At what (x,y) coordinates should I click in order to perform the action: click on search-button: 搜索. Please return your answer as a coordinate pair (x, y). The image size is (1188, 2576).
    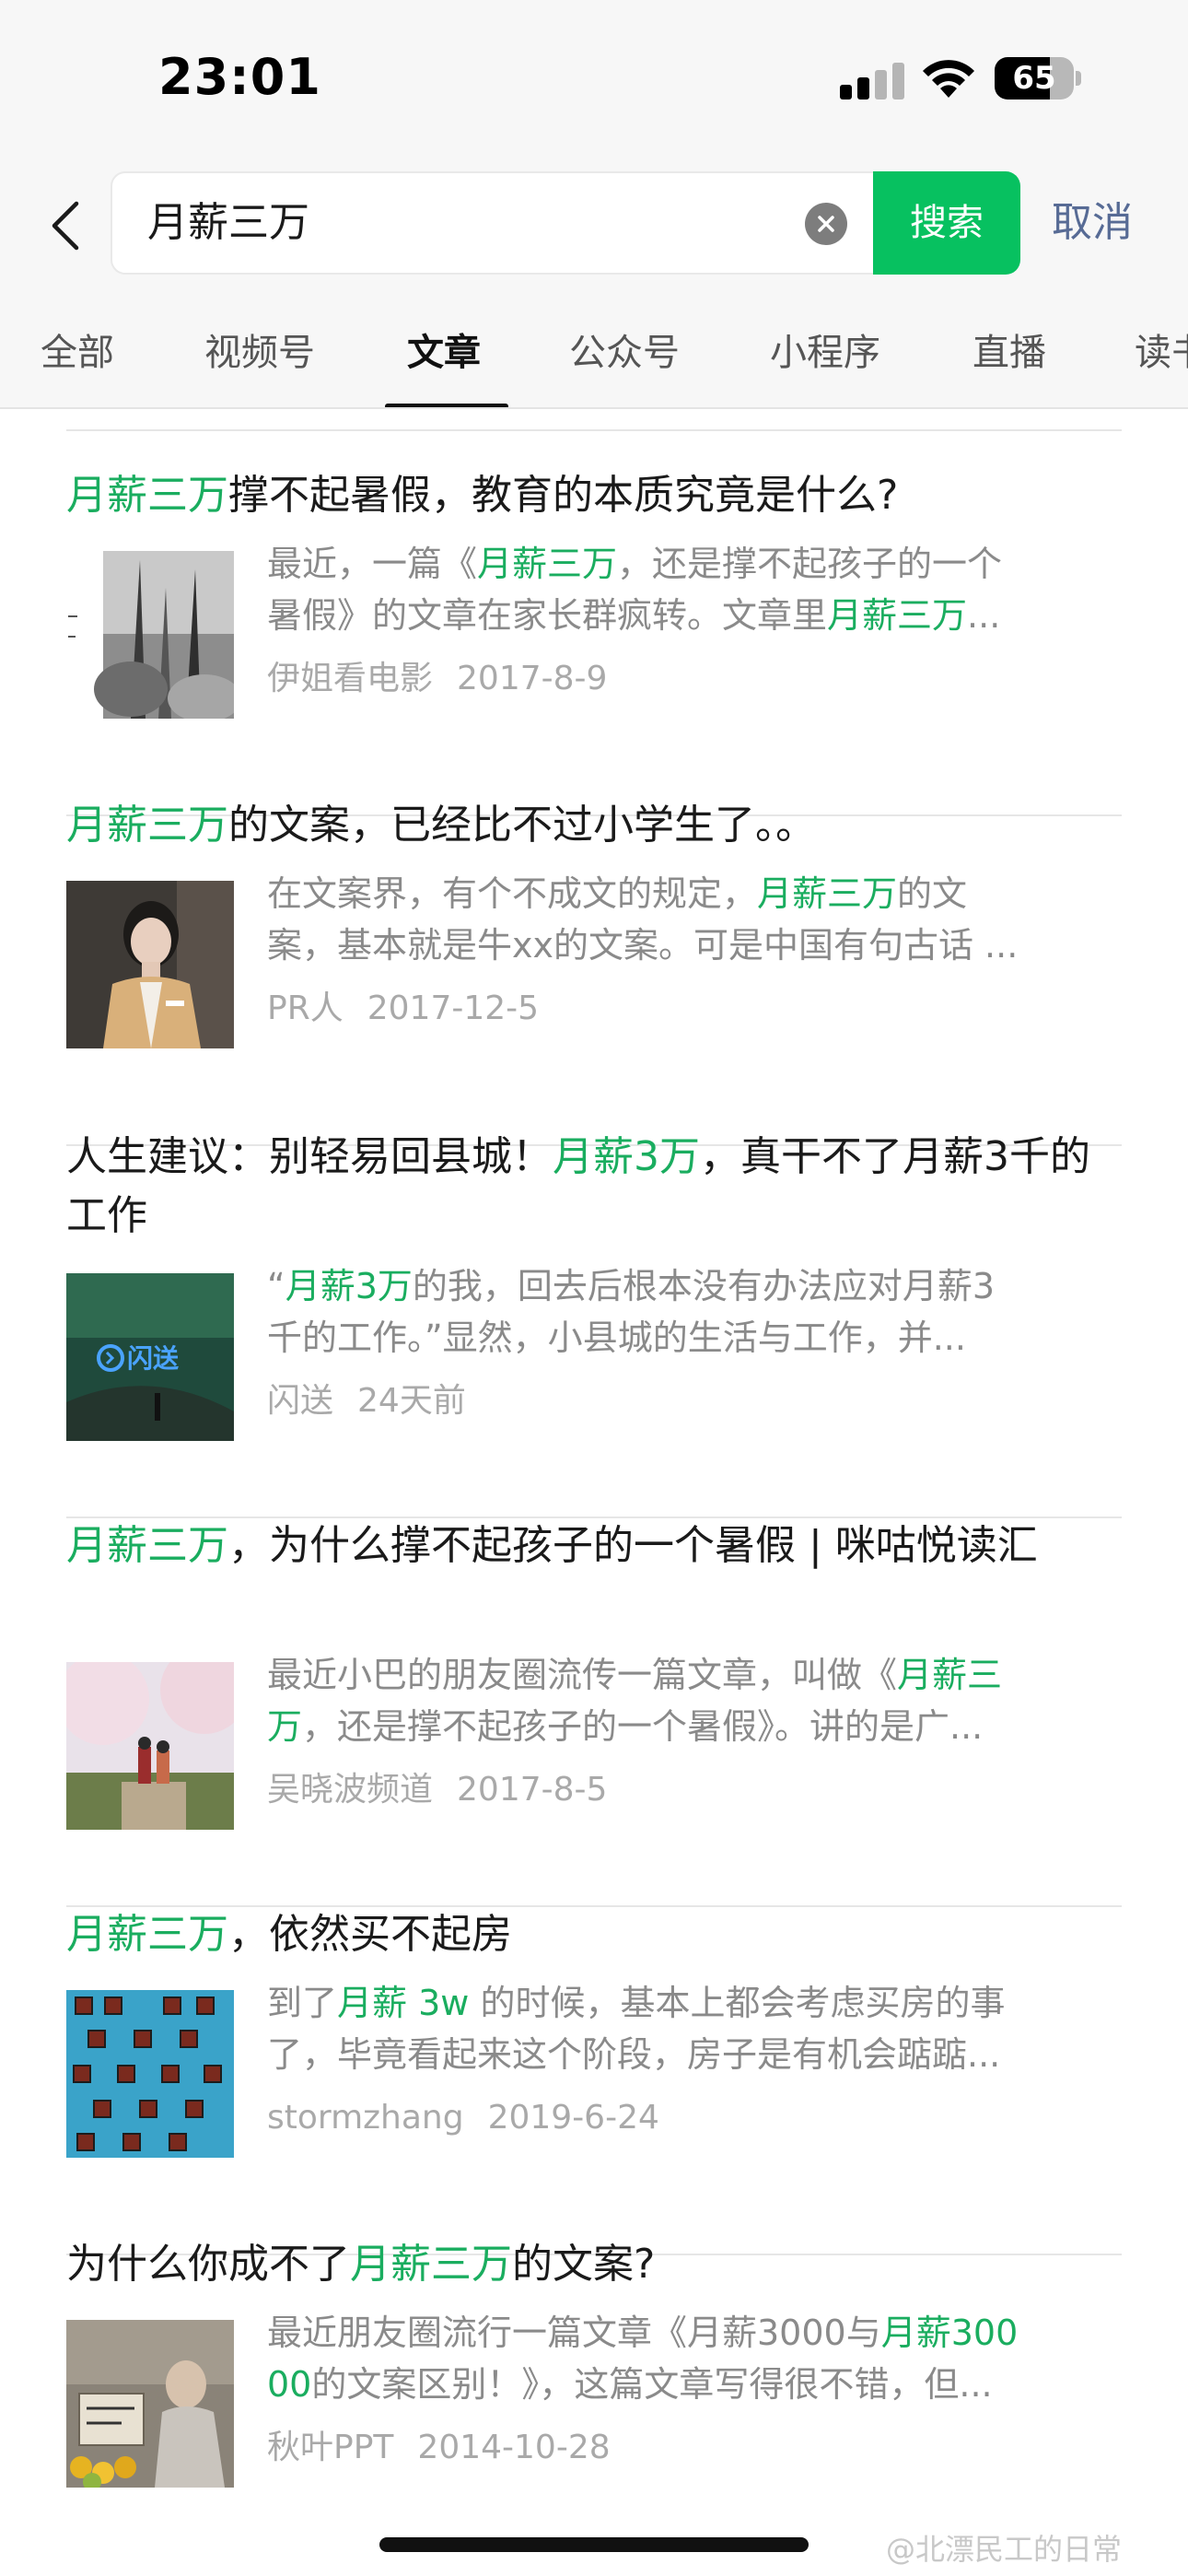
    Looking at the image, I should click on (946, 223).